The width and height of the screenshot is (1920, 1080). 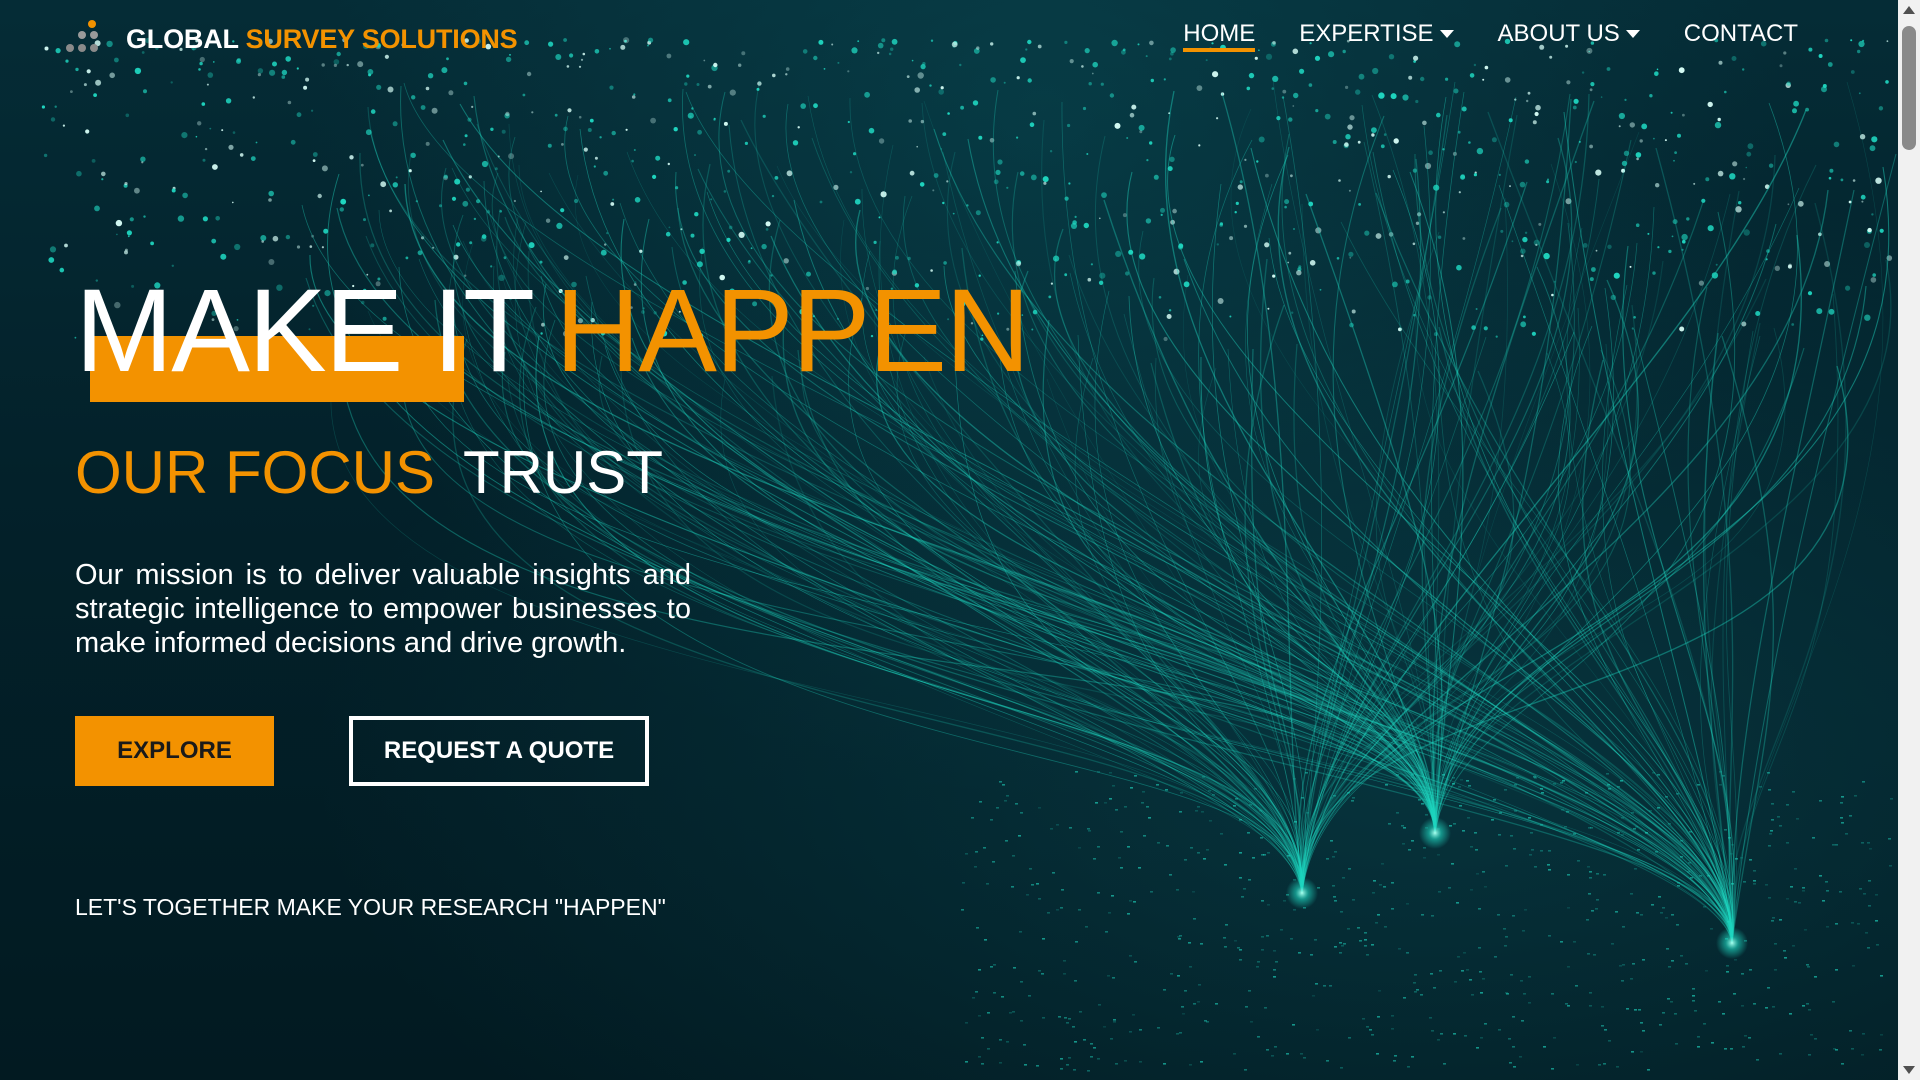 I want to click on brand-name: GLOBAL SURVEY SOLUTIONS, so click(x=322, y=39).